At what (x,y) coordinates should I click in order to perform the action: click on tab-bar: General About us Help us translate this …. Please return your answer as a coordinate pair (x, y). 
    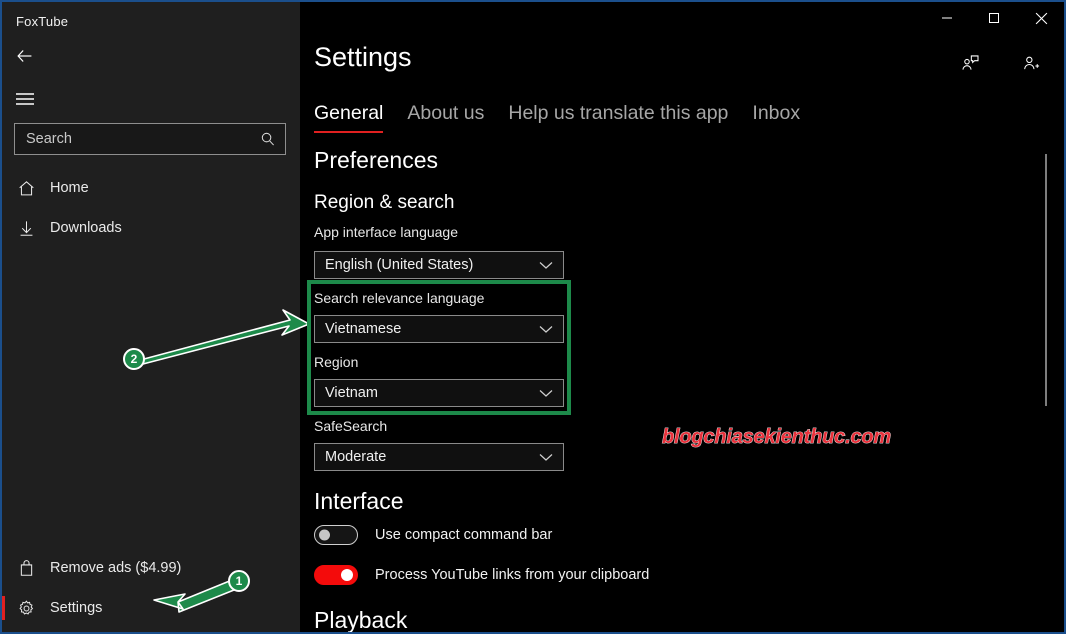
    Looking at the image, I should click on (569, 117).